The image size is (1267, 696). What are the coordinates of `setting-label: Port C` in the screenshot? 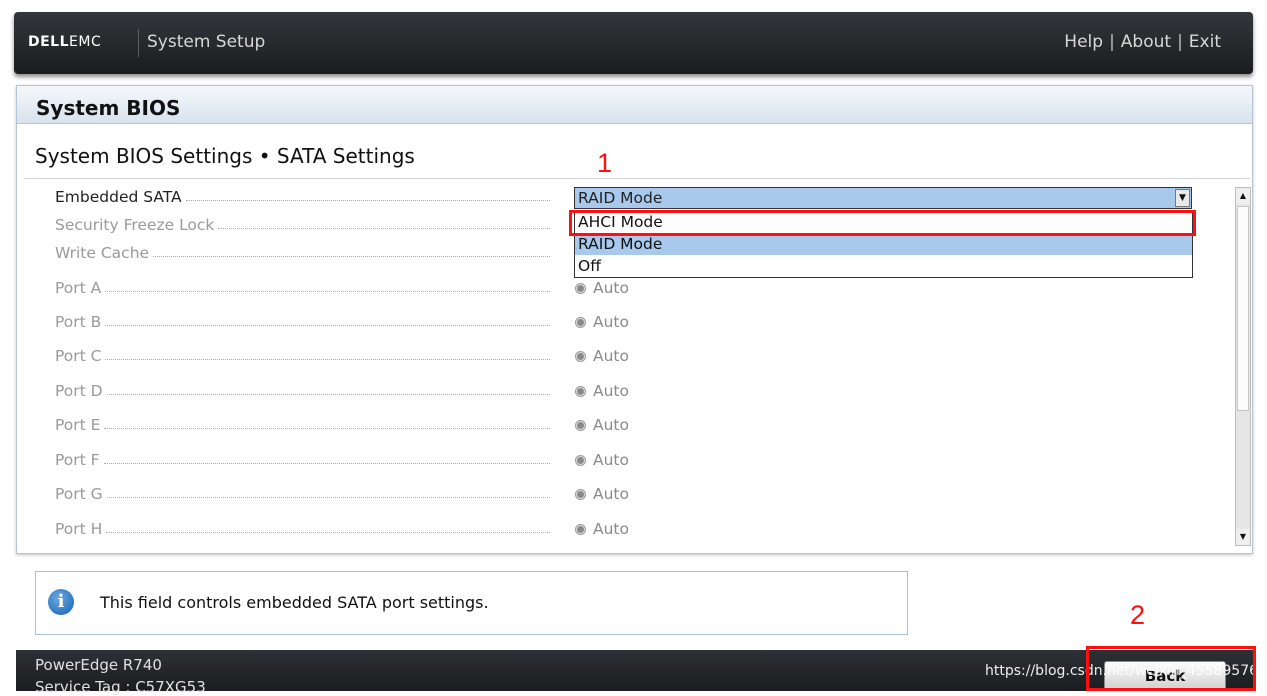 It's located at (78, 356).